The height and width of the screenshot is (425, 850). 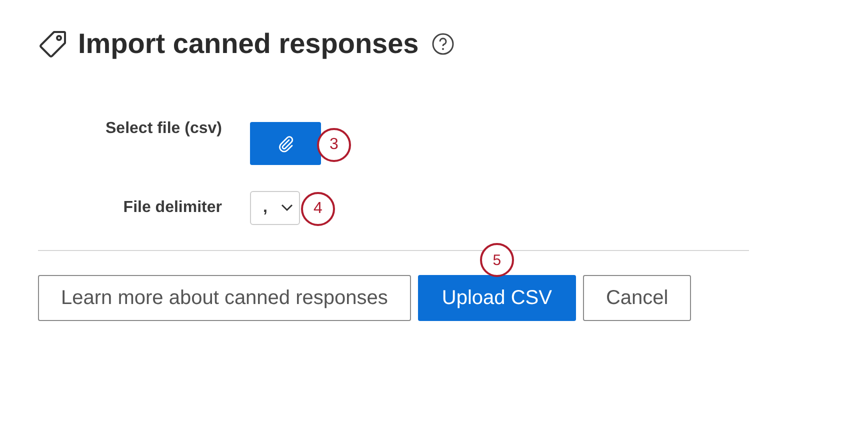 What do you see at coordinates (285, 143) in the screenshot?
I see `attach-file-button` at bounding box center [285, 143].